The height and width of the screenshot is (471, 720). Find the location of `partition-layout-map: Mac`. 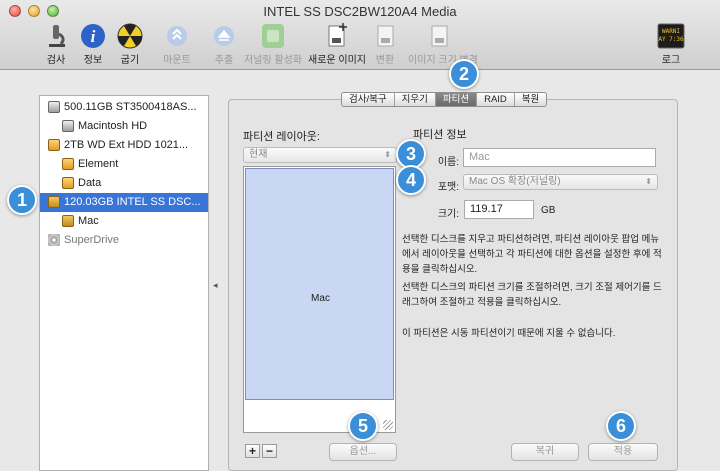

partition-layout-map: Mac is located at coordinates (319, 299).